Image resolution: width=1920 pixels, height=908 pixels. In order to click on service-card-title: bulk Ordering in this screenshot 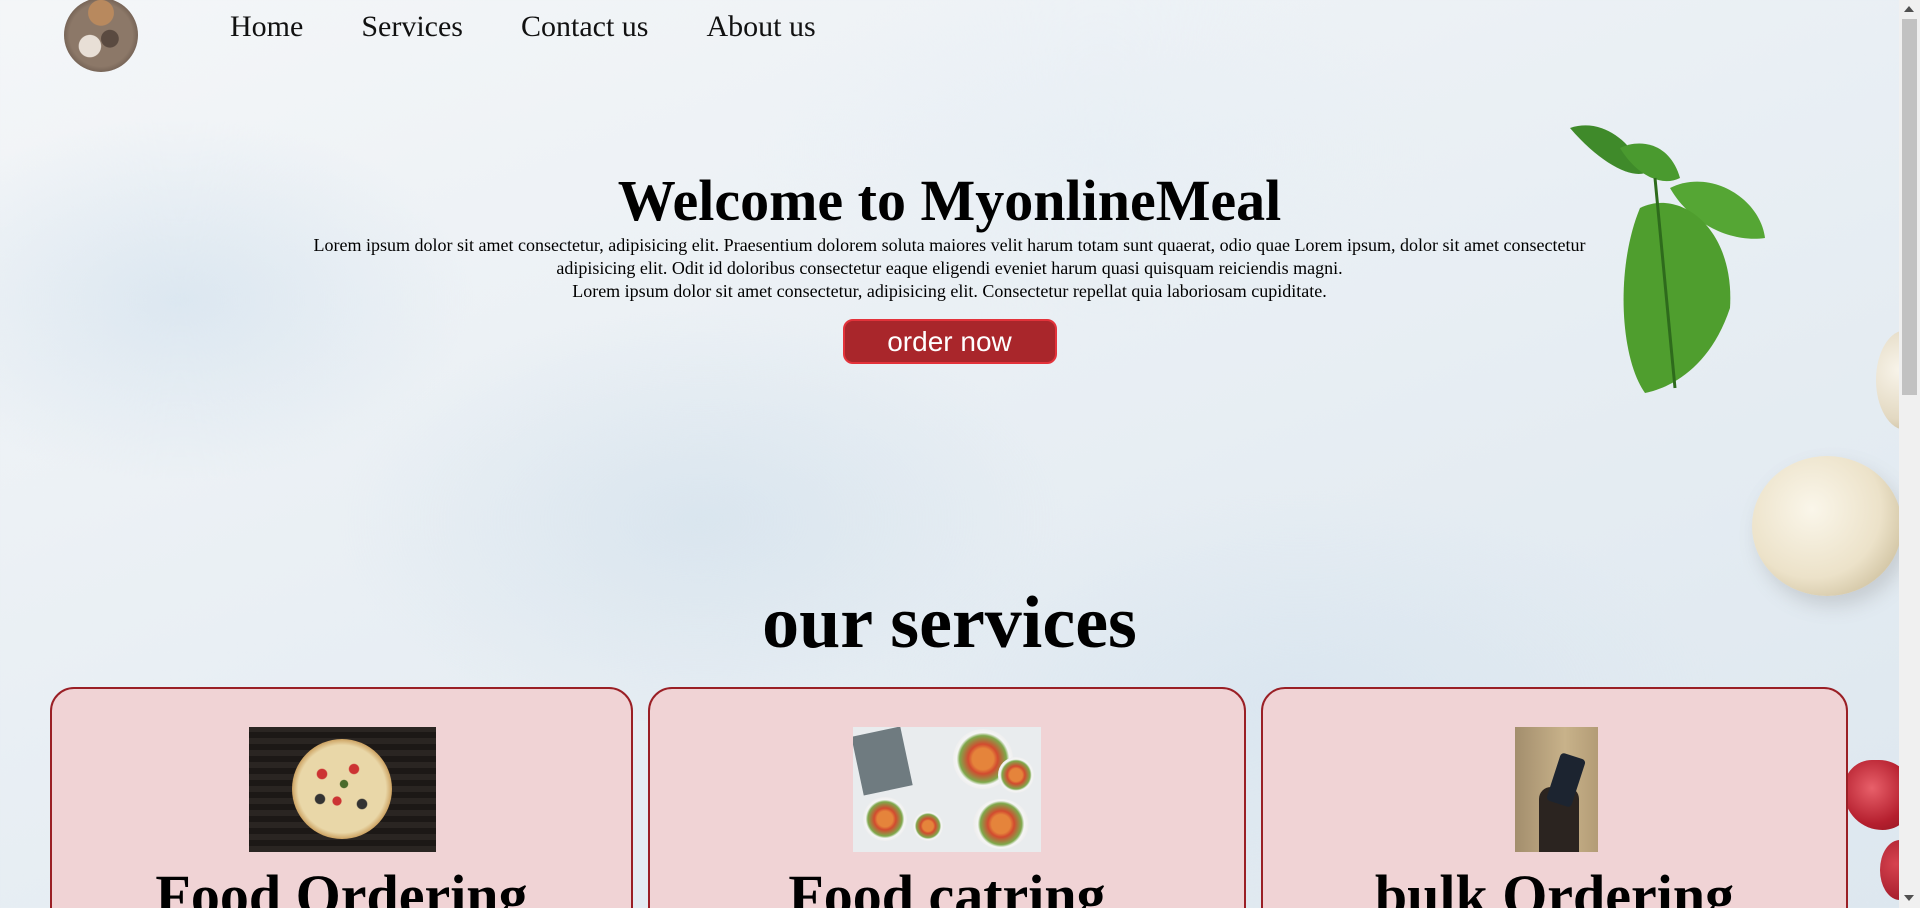, I will do `click(1554, 885)`.